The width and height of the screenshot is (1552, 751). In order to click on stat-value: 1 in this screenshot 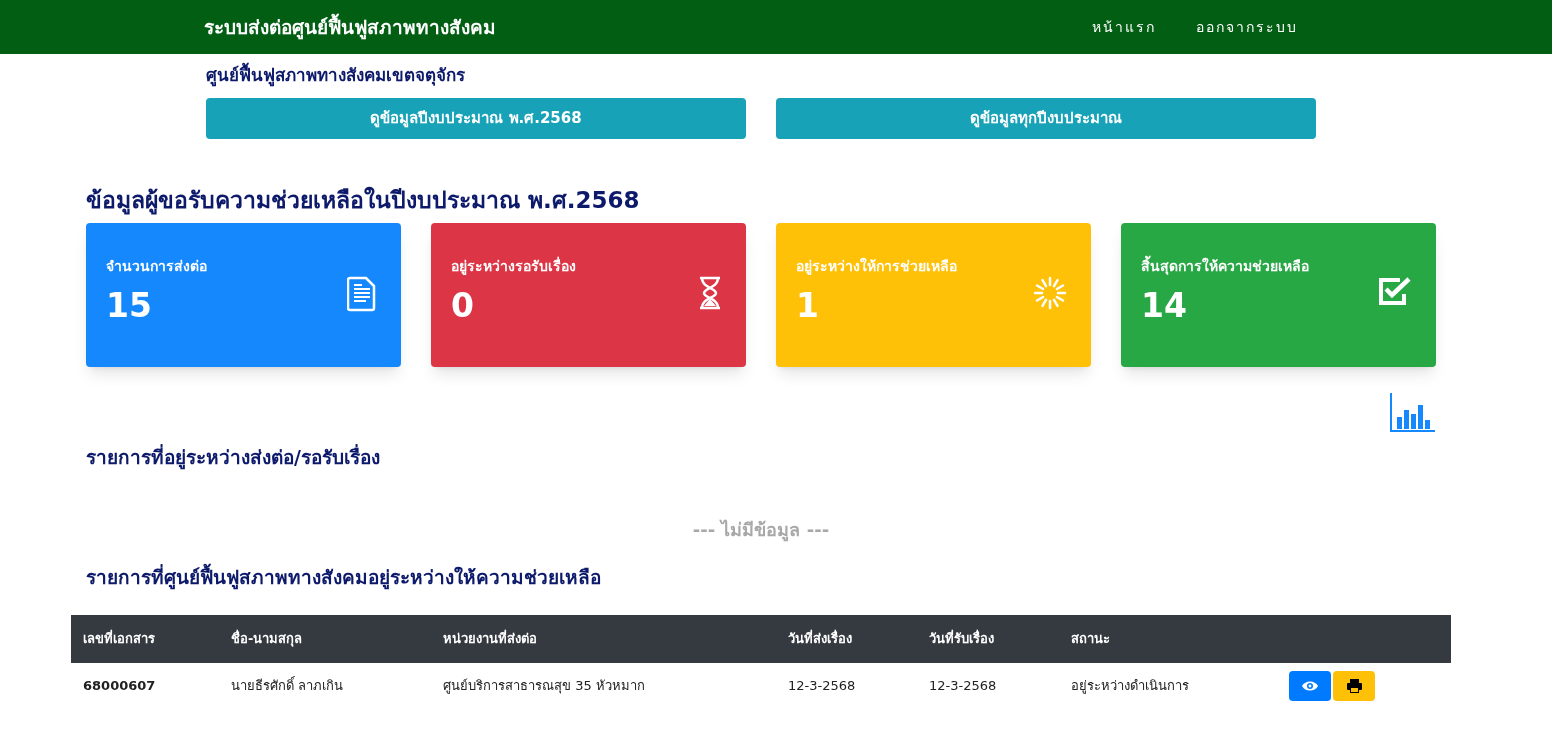, I will do `click(808, 306)`.